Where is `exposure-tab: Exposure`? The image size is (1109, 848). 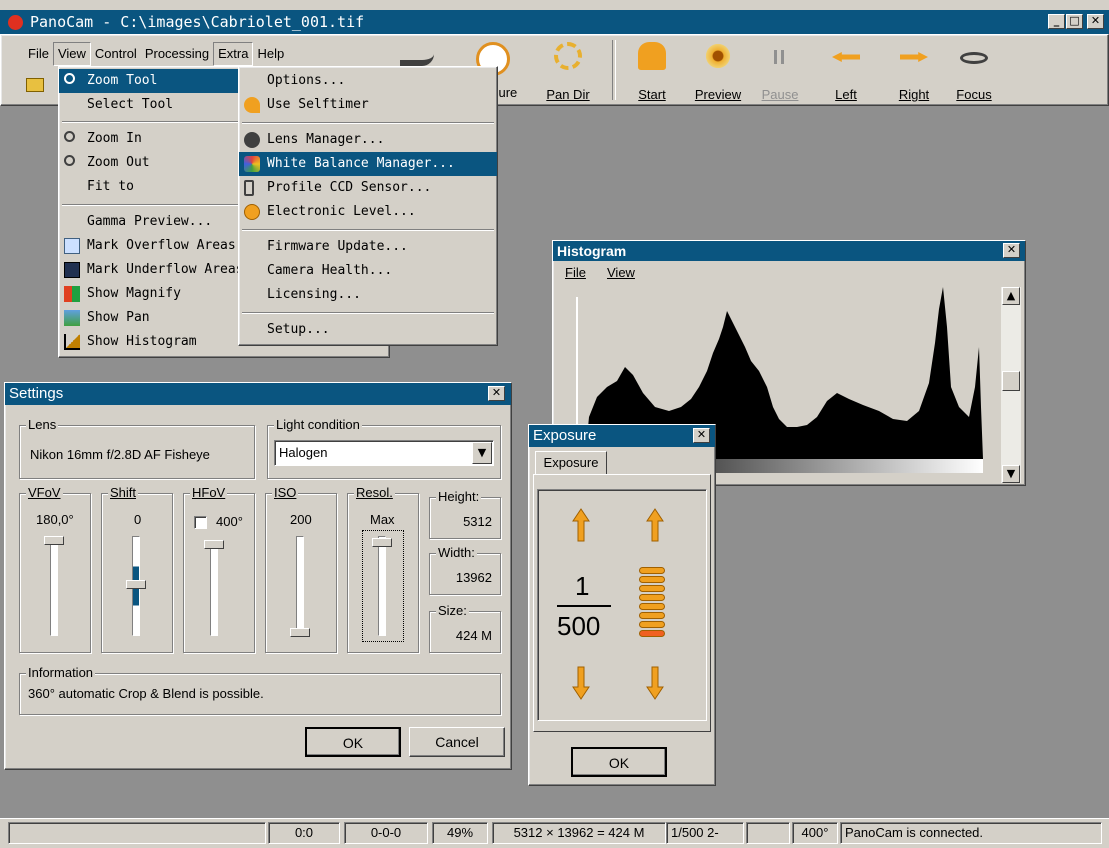 exposure-tab: Exposure is located at coordinates (571, 463).